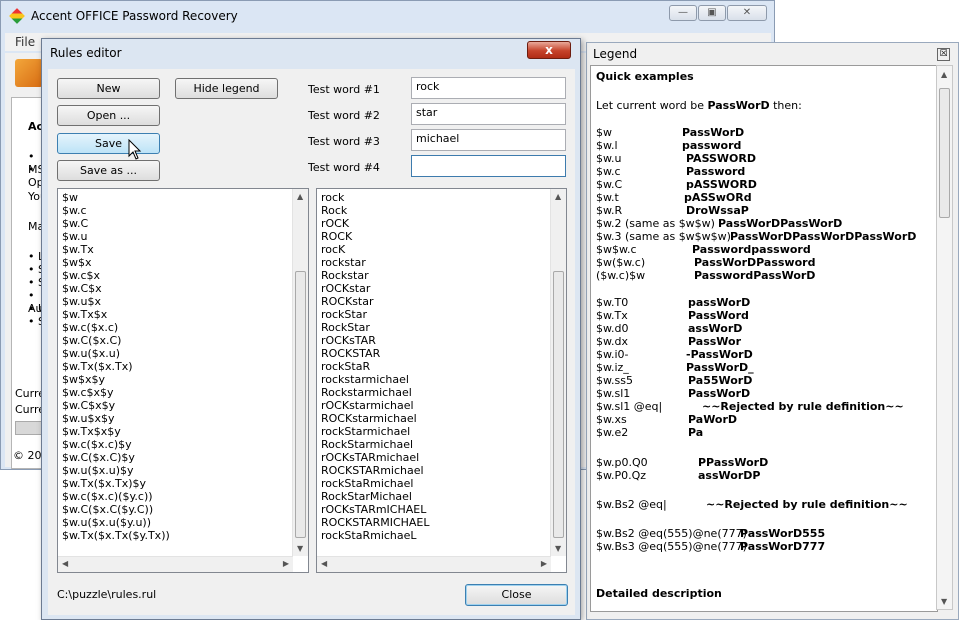  I want to click on list-item: rOCKstar, so click(375, 288).